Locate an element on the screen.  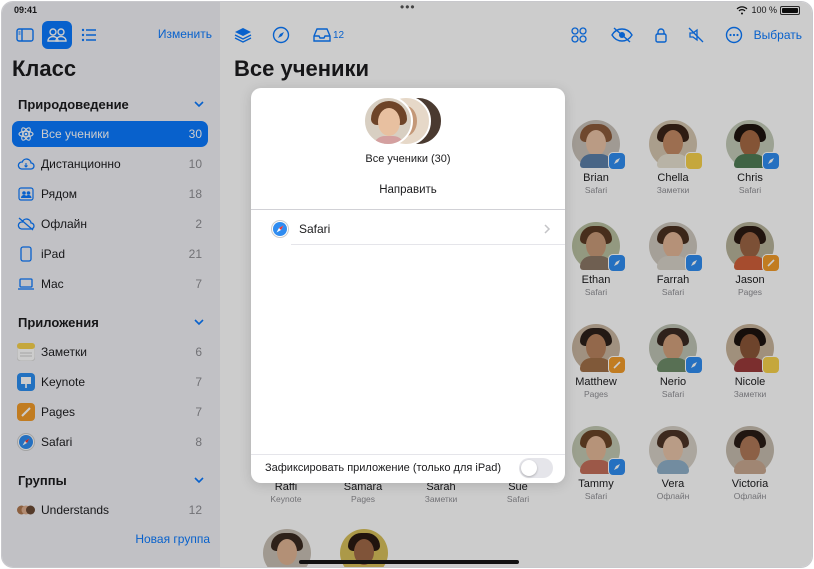
chevron-right-icon is located at coordinates (547, 229).